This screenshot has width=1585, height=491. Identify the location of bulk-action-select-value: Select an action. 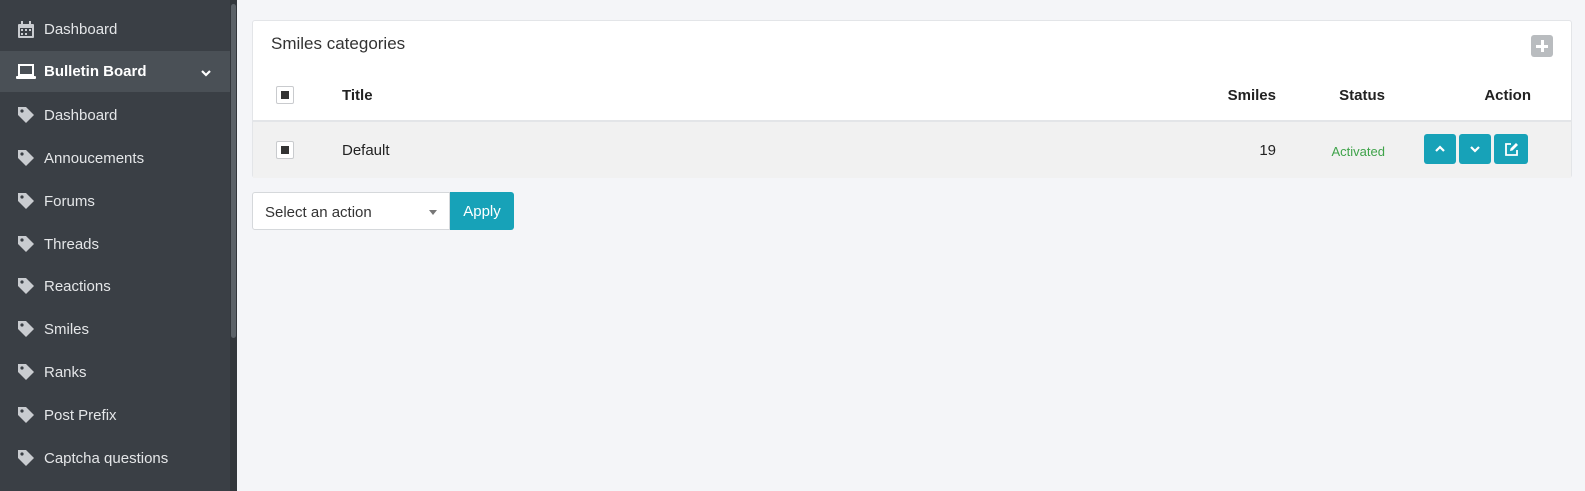
(318, 212).